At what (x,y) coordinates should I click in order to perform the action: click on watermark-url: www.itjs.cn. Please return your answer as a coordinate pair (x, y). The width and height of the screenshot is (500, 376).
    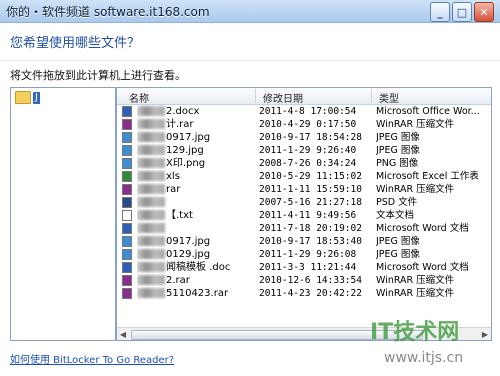
    Looking at the image, I should click on (424, 358).